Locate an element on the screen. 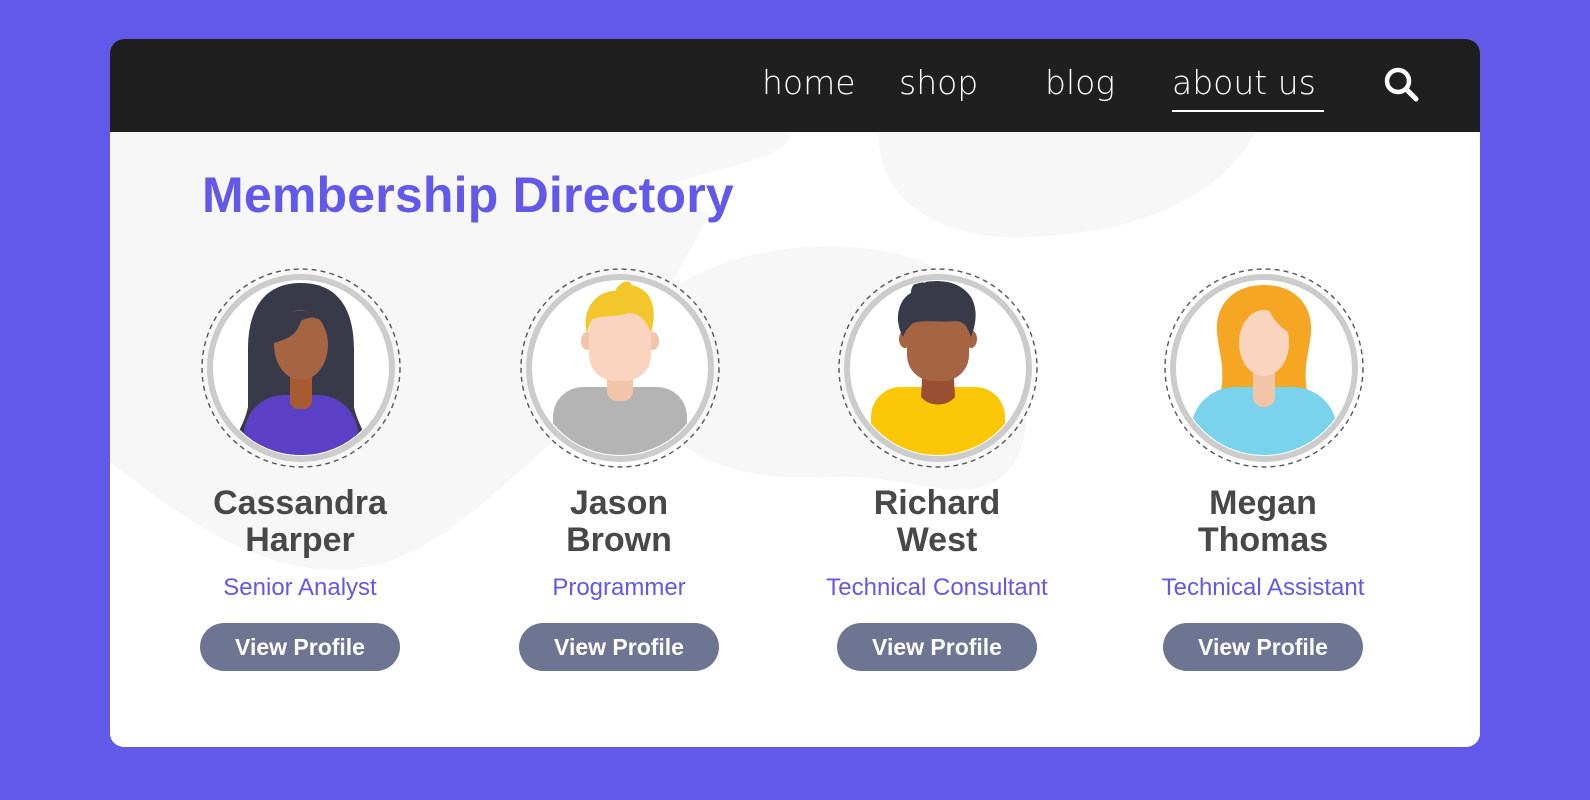 The height and width of the screenshot is (800, 1590). member-name: Megan Thomas is located at coordinates (1263, 522).